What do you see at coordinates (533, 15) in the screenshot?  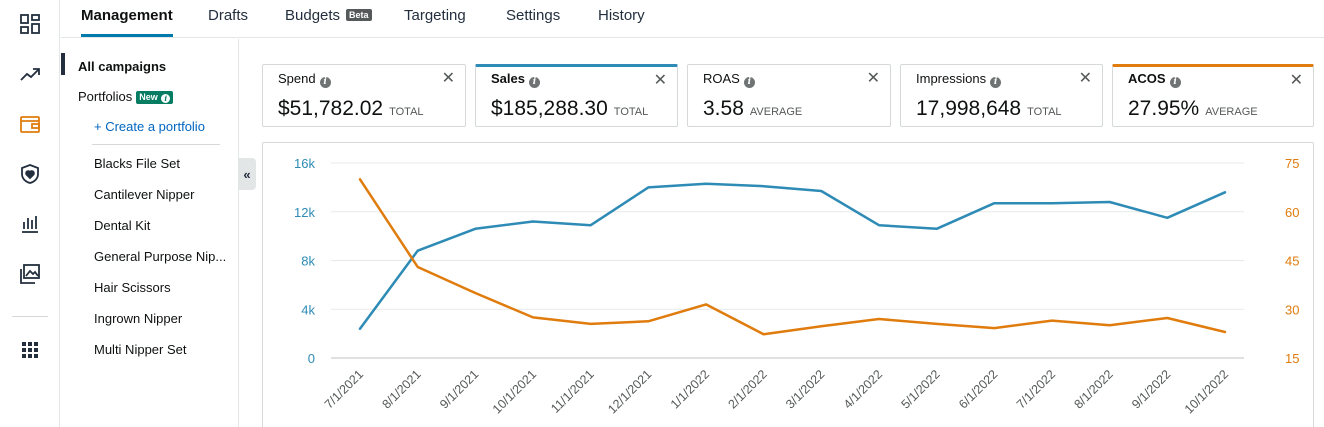 I see `tab-settings: Settings` at bounding box center [533, 15].